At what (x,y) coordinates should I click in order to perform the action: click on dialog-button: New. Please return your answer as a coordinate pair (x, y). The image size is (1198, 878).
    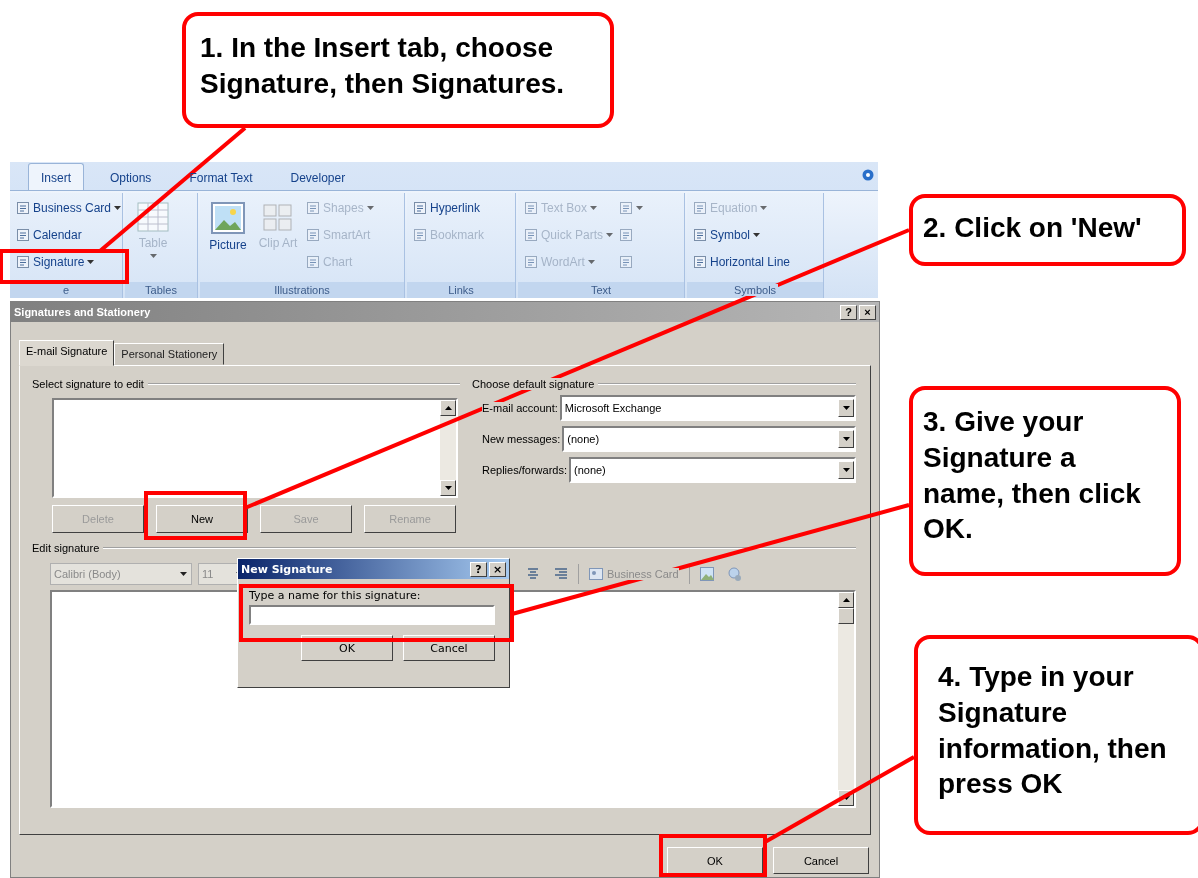
    Looking at the image, I should click on (202, 519).